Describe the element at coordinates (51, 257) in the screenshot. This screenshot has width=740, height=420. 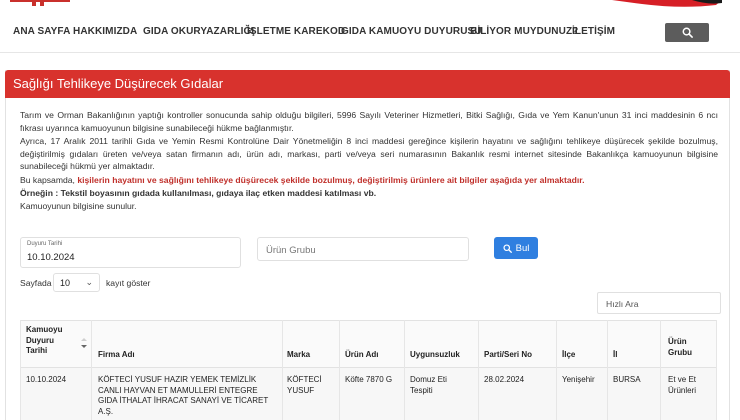
I see `date-field-value: 10.10.2024` at that location.